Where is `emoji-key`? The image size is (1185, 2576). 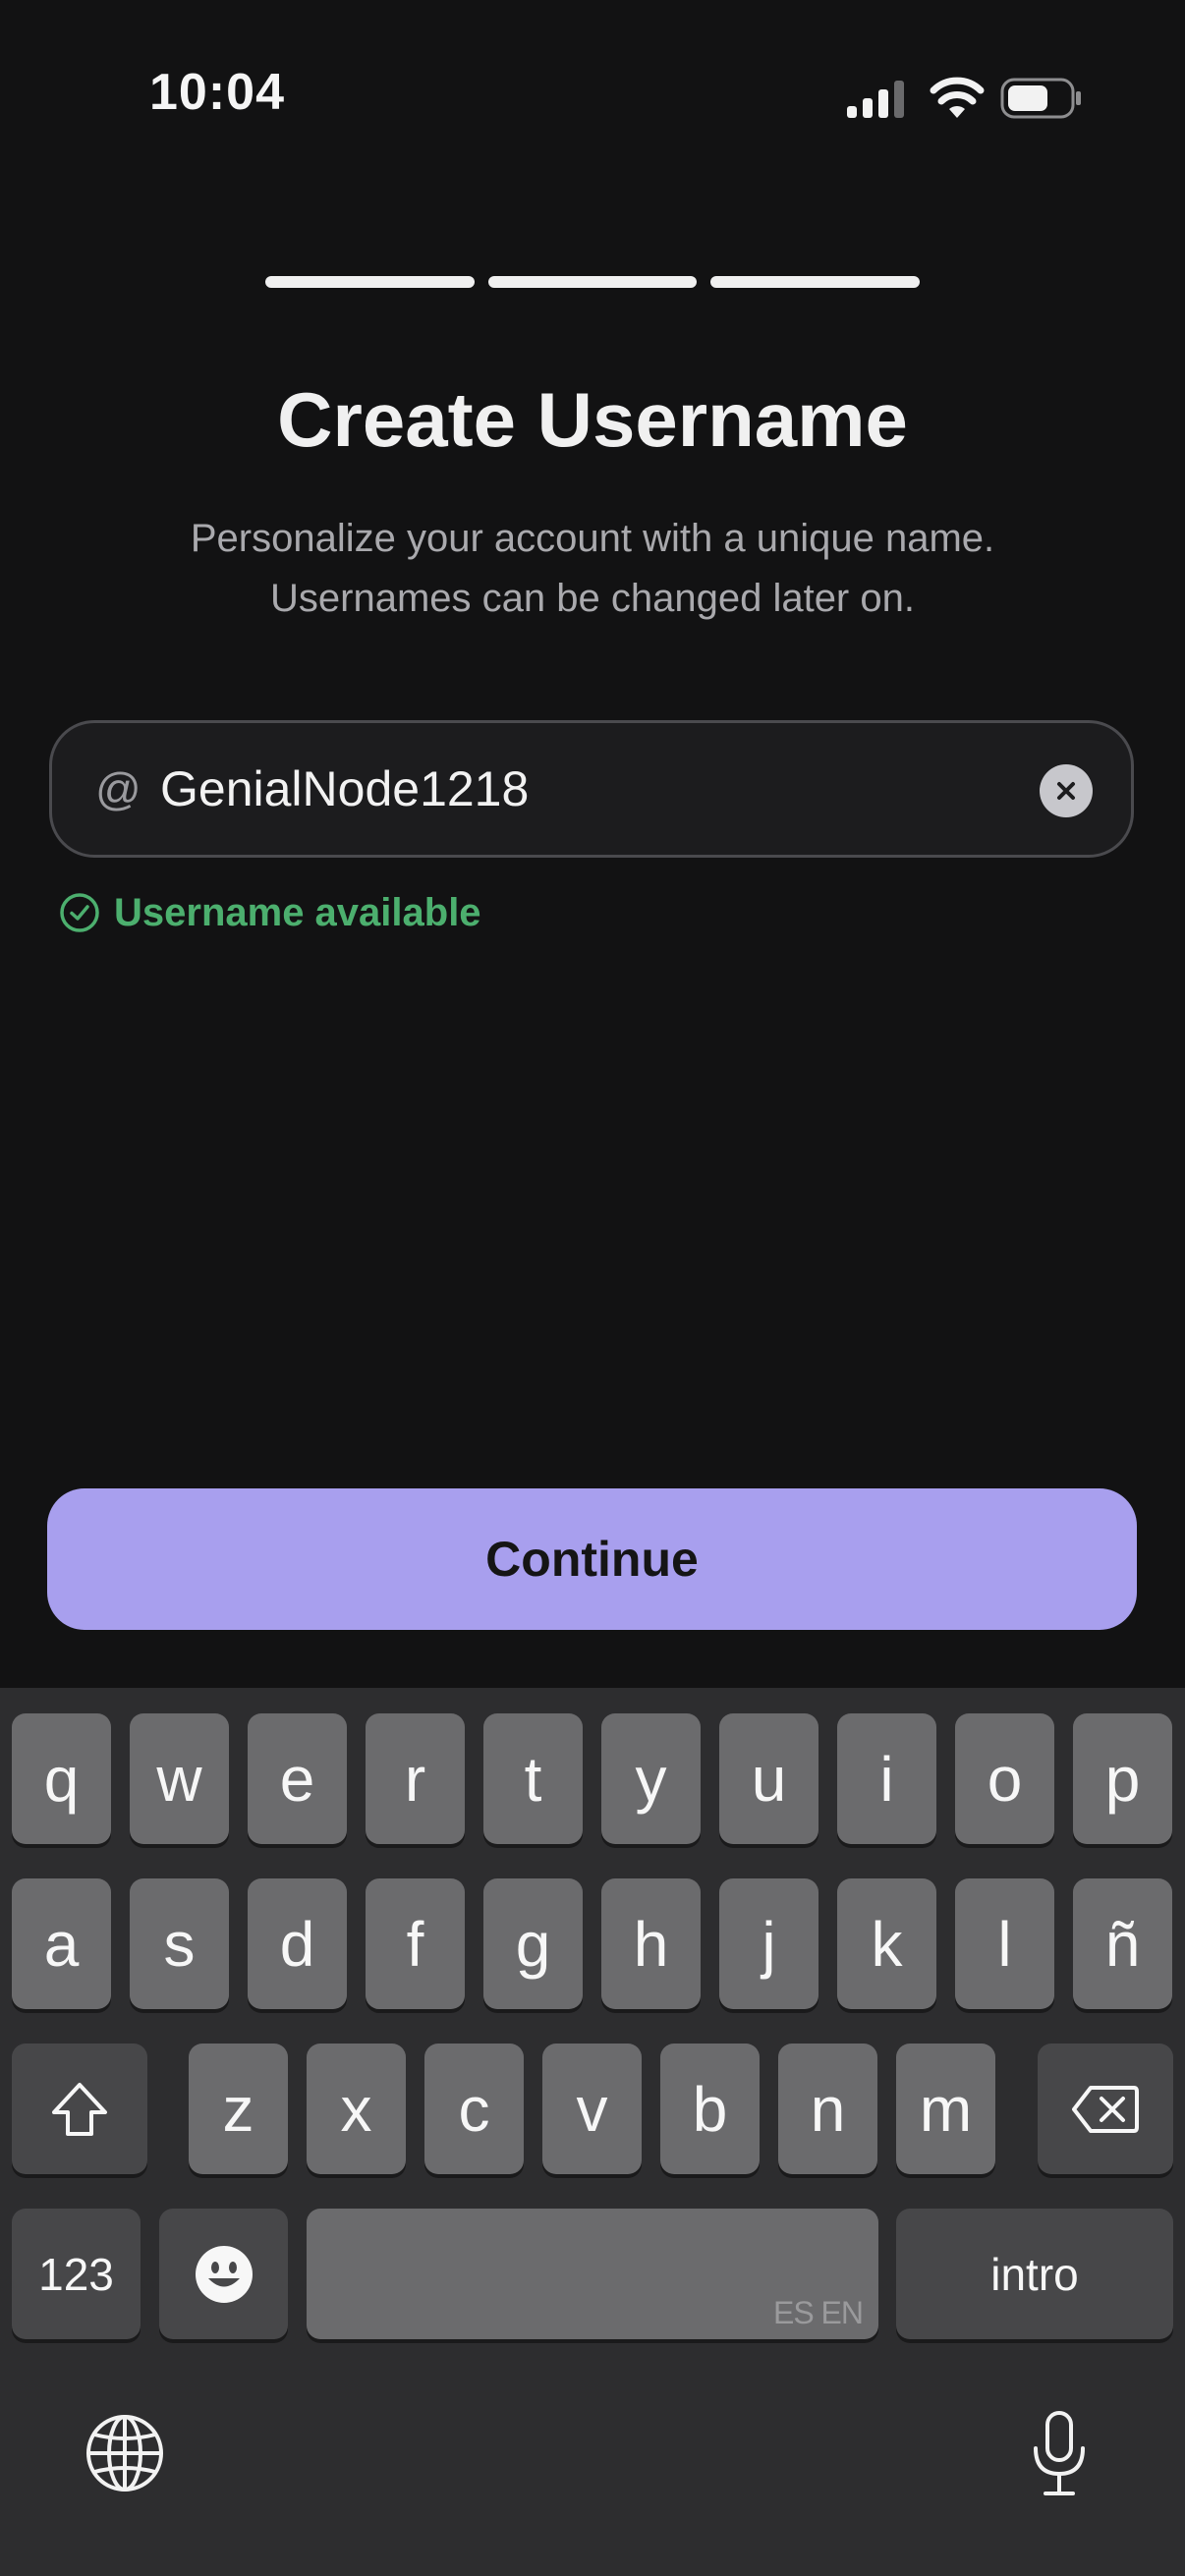 emoji-key is located at coordinates (224, 2274).